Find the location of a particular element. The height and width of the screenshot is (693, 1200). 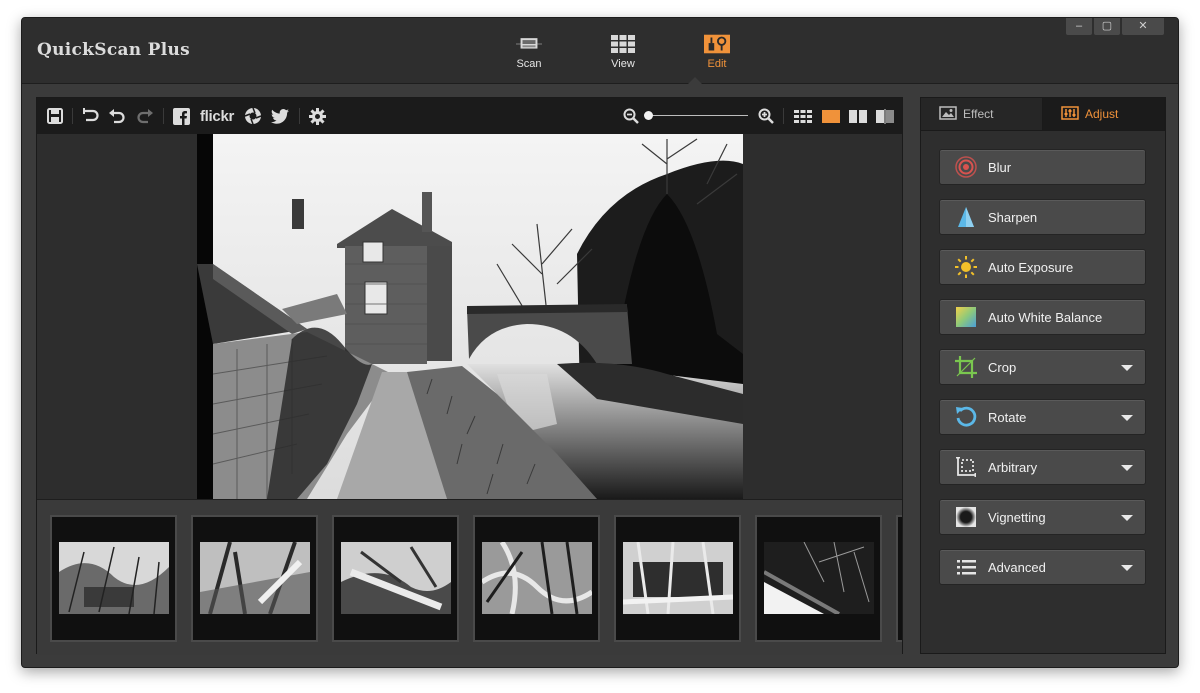

twitter-icon is located at coordinates (280, 116).